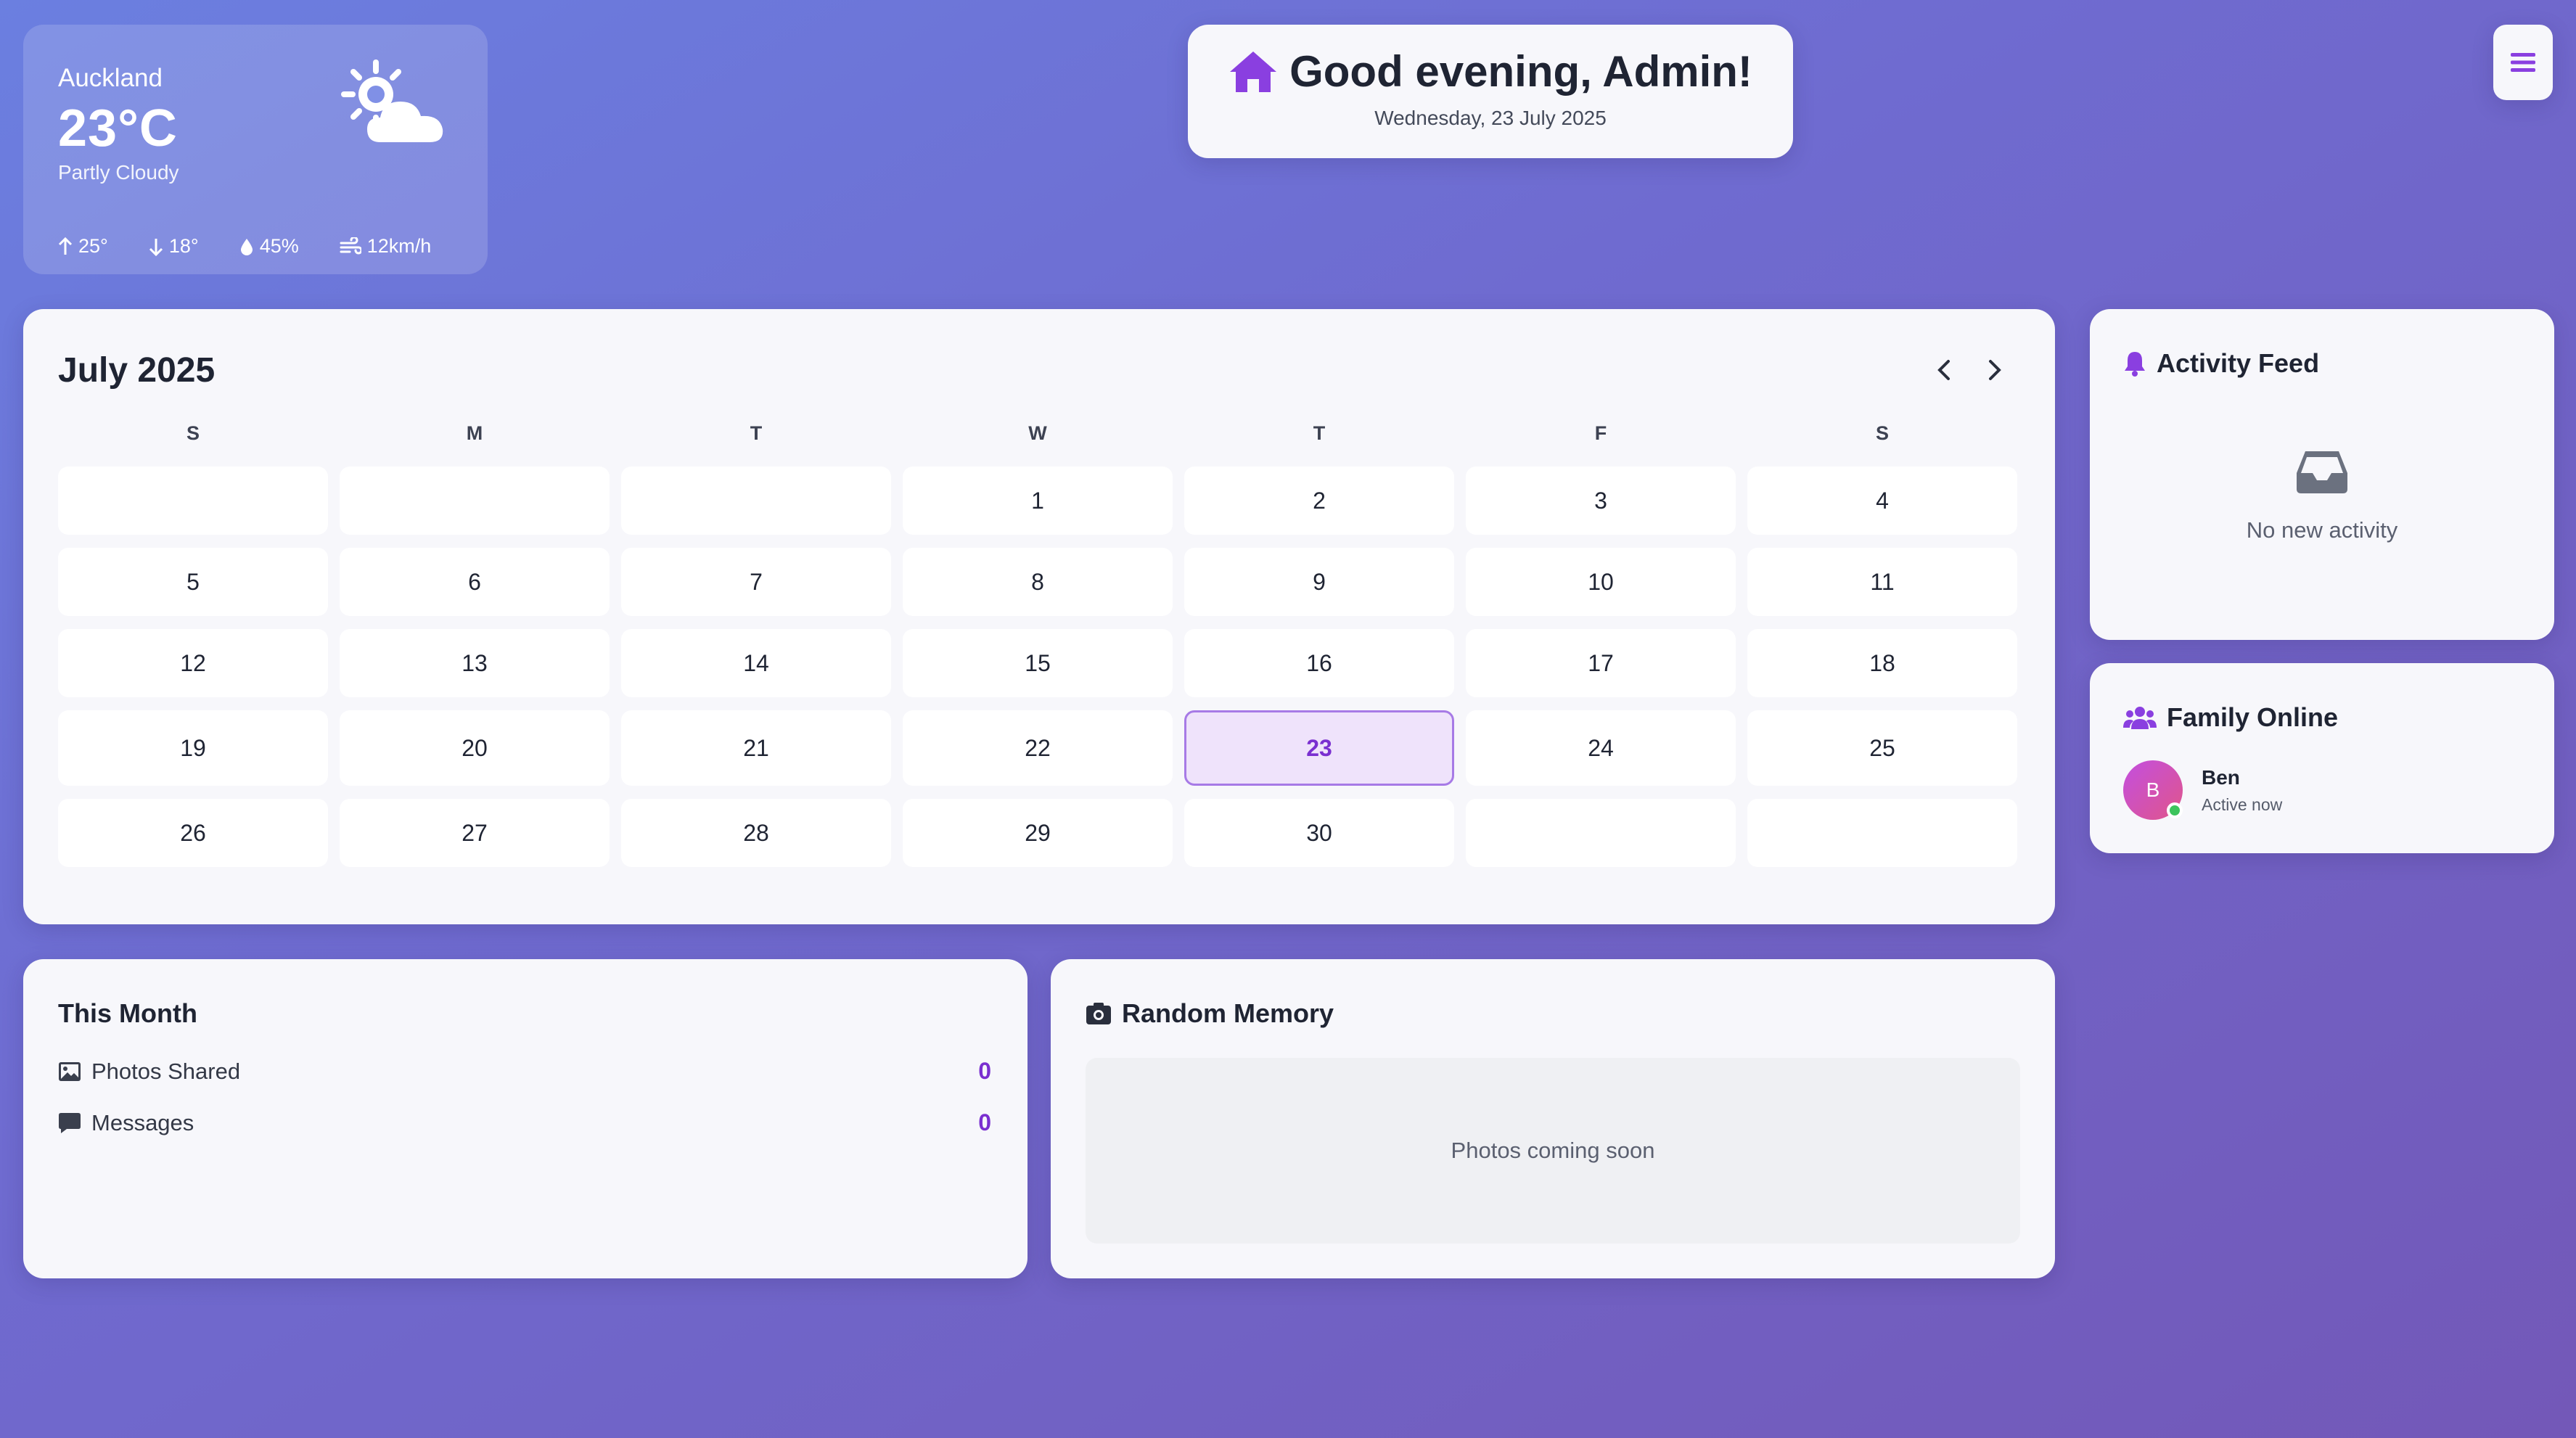  I want to click on hamburger-menu-icon, so click(2523, 62).